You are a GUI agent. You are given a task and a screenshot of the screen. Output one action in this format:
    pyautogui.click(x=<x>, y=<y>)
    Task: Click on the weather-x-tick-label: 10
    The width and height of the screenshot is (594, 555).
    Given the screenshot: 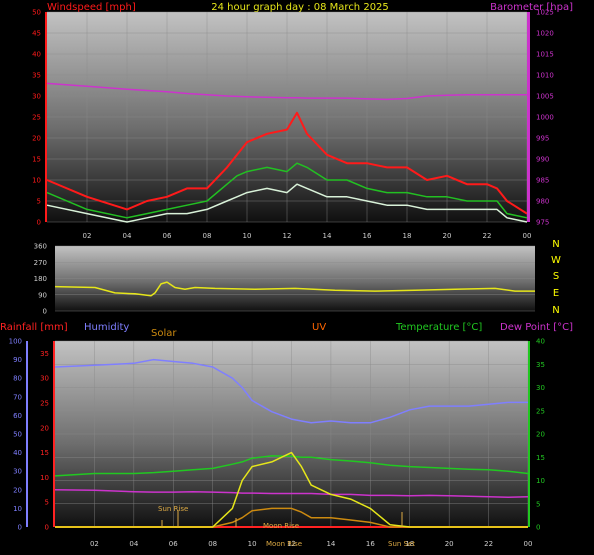 What is the action you would take?
    pyautogui.click(x=252, y=544)
    